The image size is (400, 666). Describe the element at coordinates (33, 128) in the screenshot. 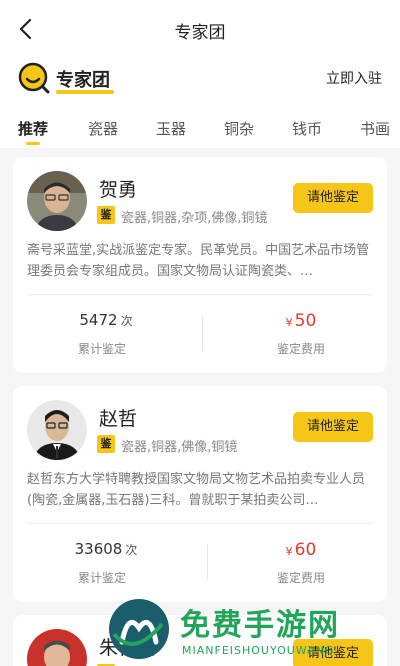

I see `tab-recommend: 推荐` at that location.